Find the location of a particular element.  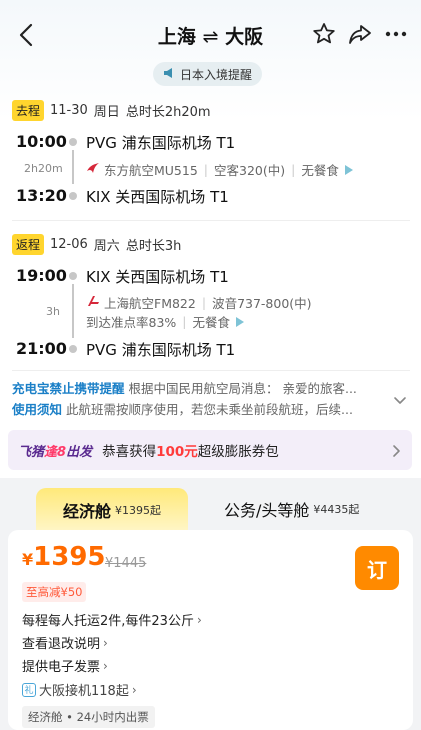

cabin-tabs: 经济舱 ¥1395起 公务/头等舱 ¥4435起 is located at coordinates (210, 505).